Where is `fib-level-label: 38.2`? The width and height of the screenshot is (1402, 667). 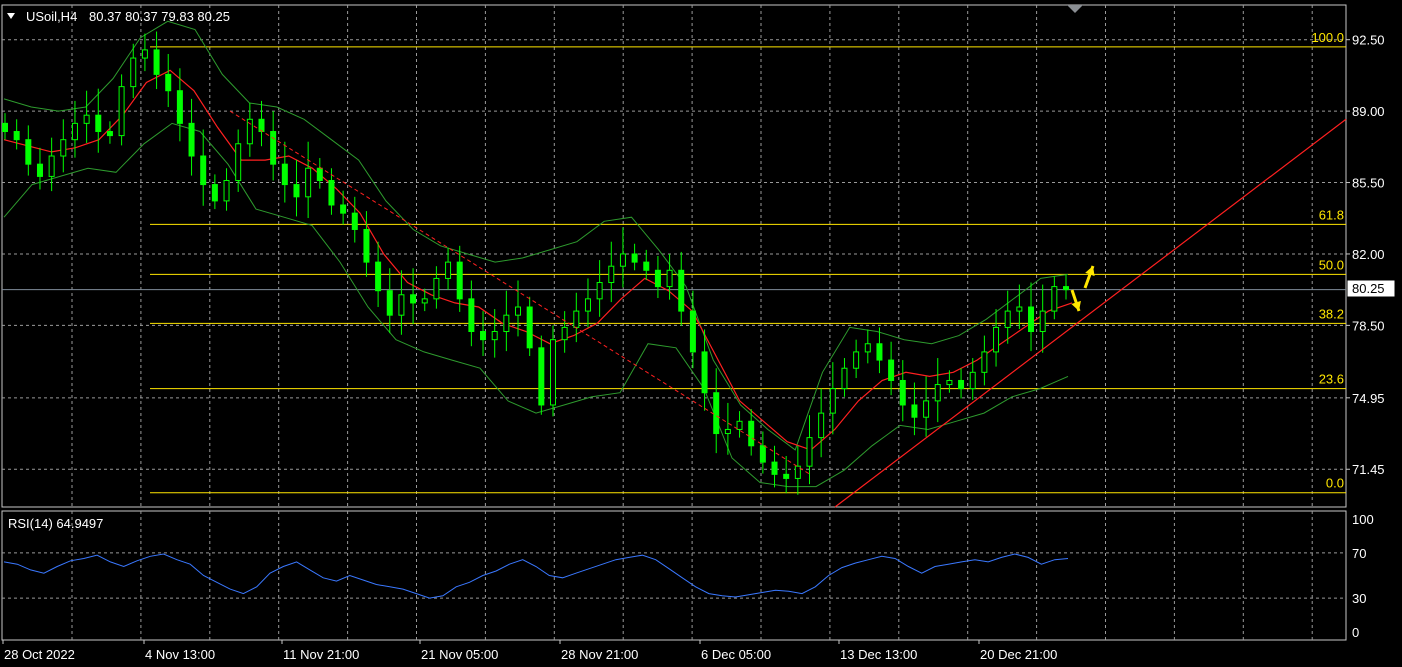 fib-level-label: 38.2 is located at coordinates (1331, 313).